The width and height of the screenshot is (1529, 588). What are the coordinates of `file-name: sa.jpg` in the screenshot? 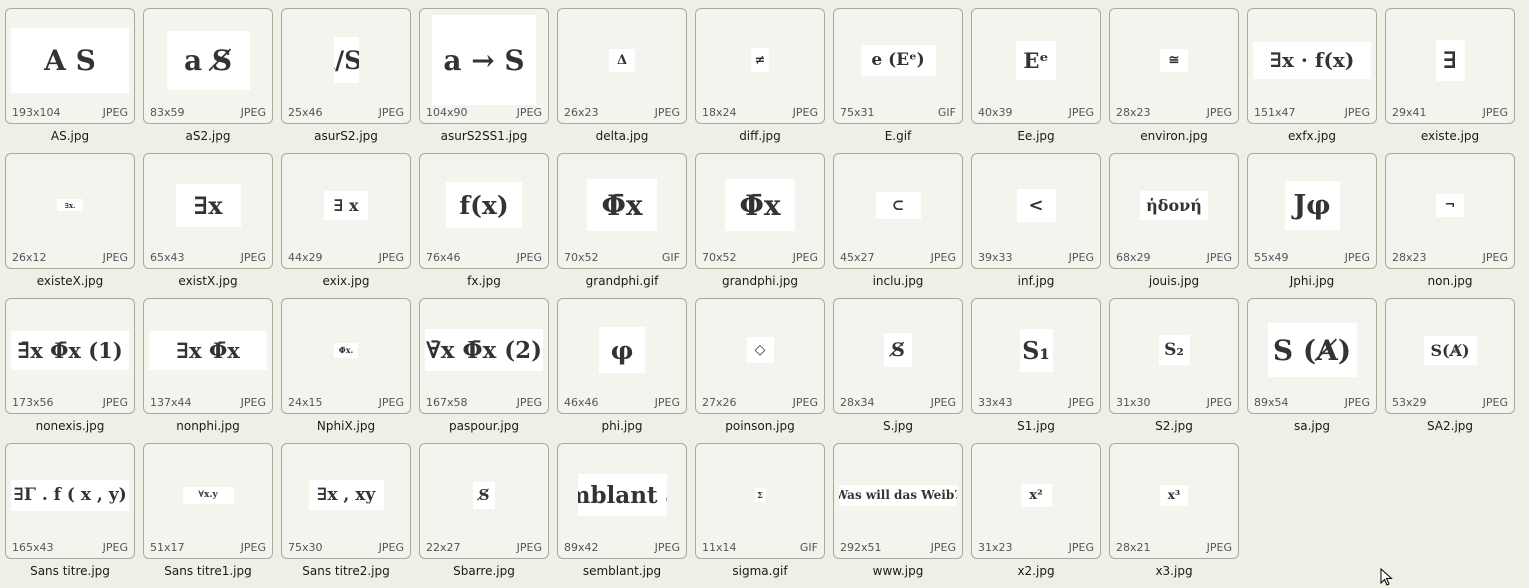 It's located at (1312, 426).